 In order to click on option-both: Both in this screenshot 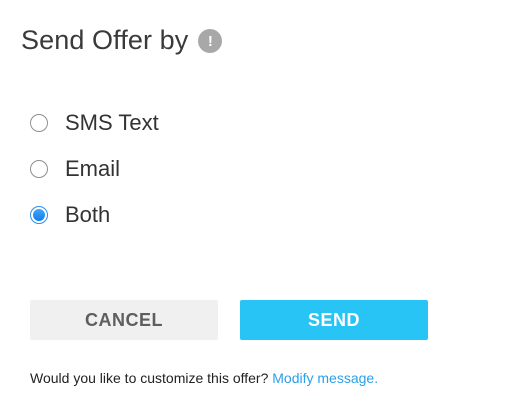, I will do `click(94, 215)`.